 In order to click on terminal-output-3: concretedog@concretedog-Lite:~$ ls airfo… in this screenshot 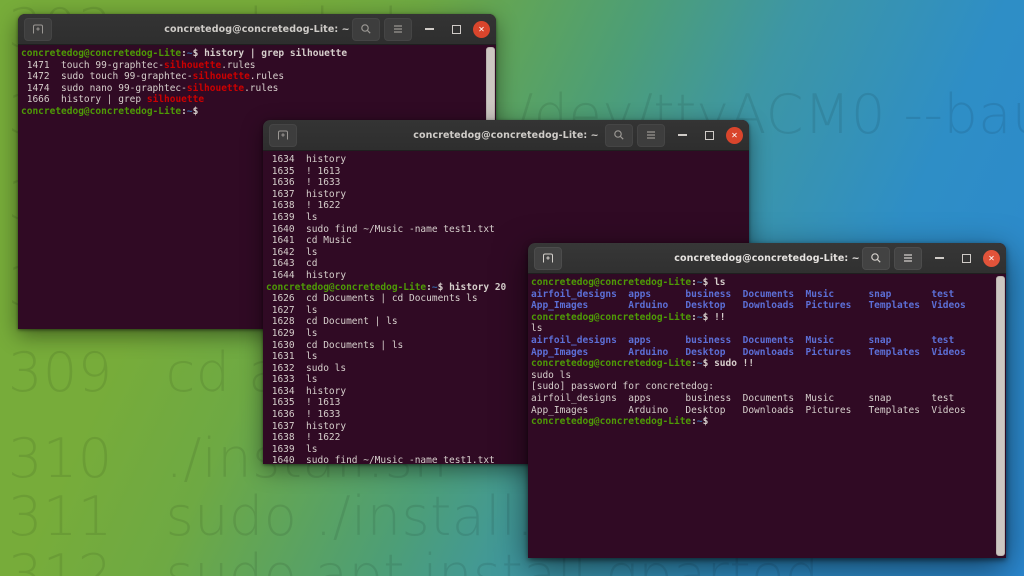, I will do `click(768, 352)`.